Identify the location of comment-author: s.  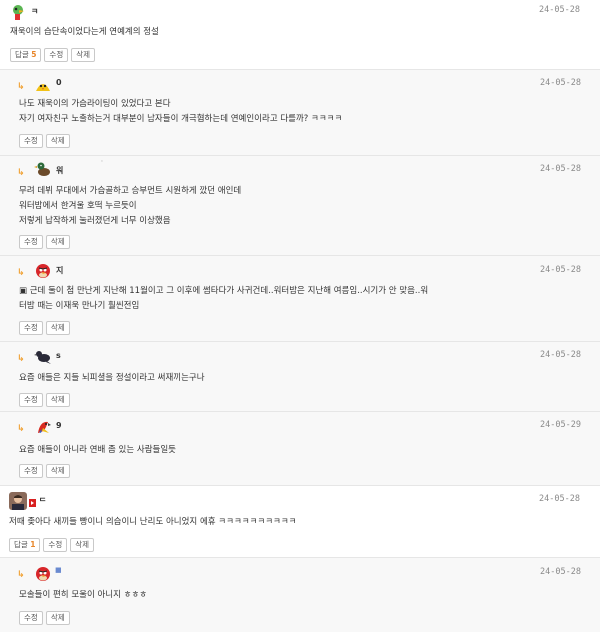
(58, 355).